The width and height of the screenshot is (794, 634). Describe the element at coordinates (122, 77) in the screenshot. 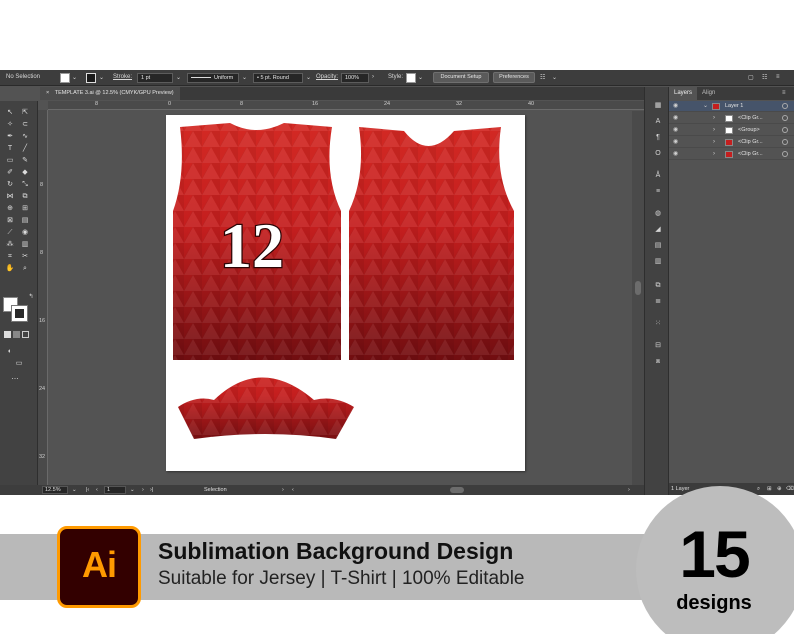

I see `stroke-label: Stroke:` at that location.